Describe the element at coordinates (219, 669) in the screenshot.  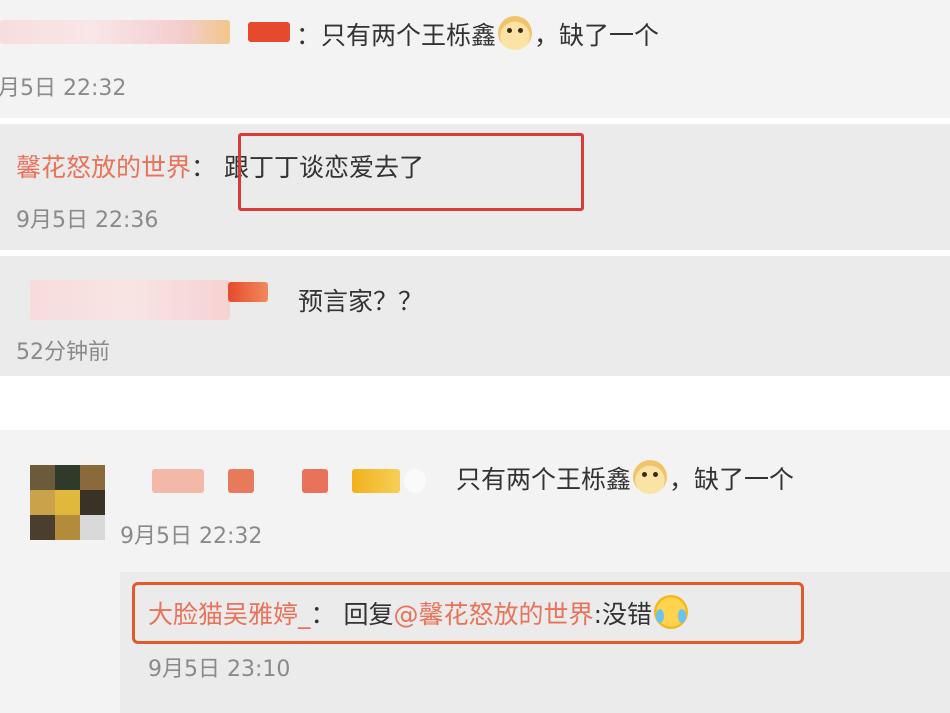
I see `reply-timestamp: 9月5日 23:10` at that location.